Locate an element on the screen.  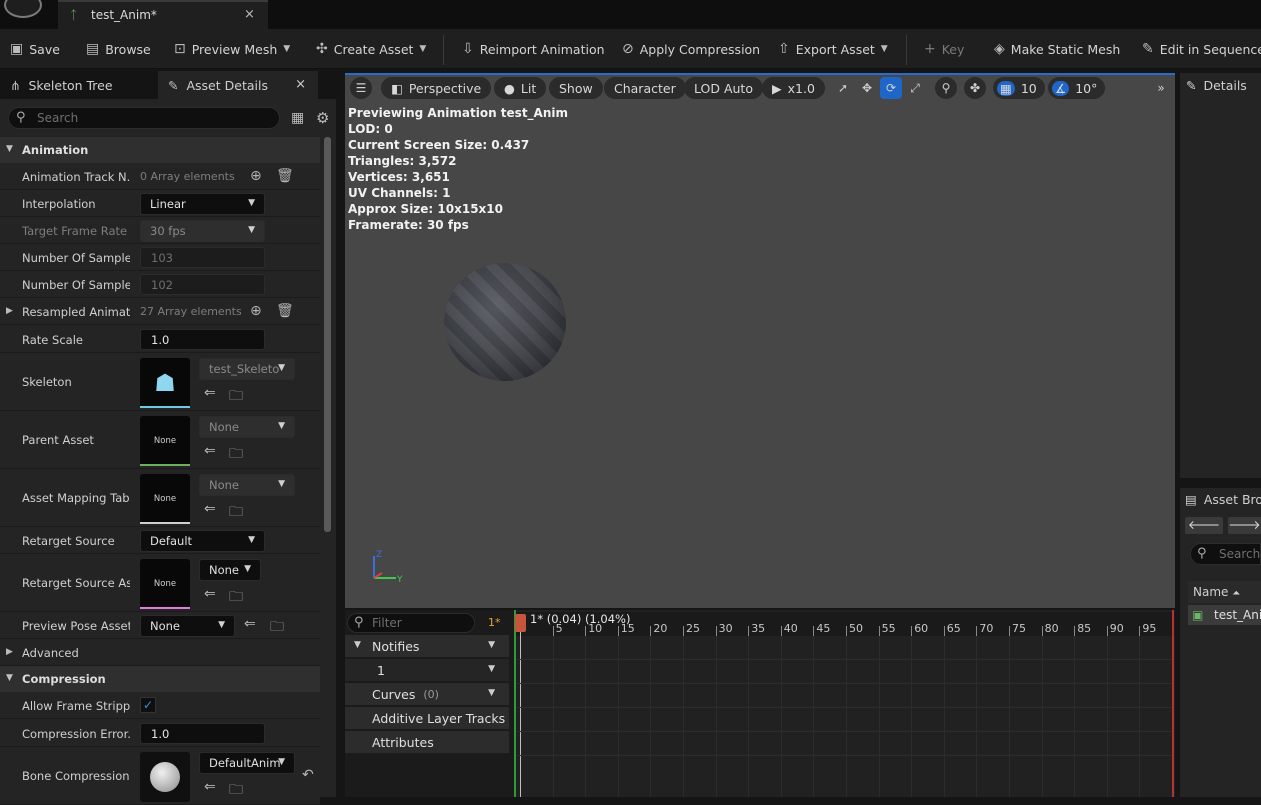
preview-sphere-mesh is located at coordinates (505, 322).